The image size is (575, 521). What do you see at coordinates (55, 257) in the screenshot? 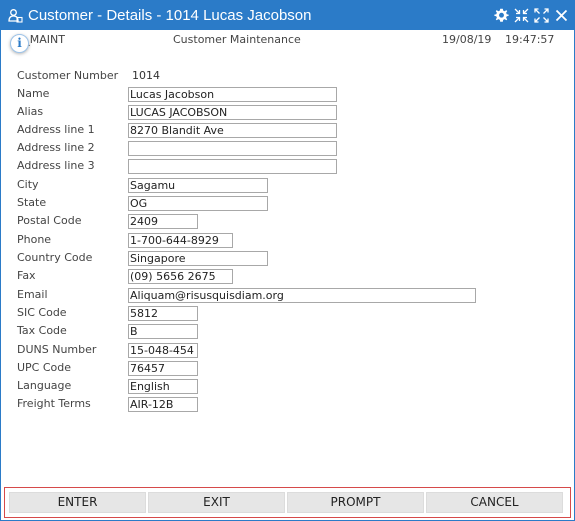
I see `country-code-label: Country Code` at bounding box center [55, 257].